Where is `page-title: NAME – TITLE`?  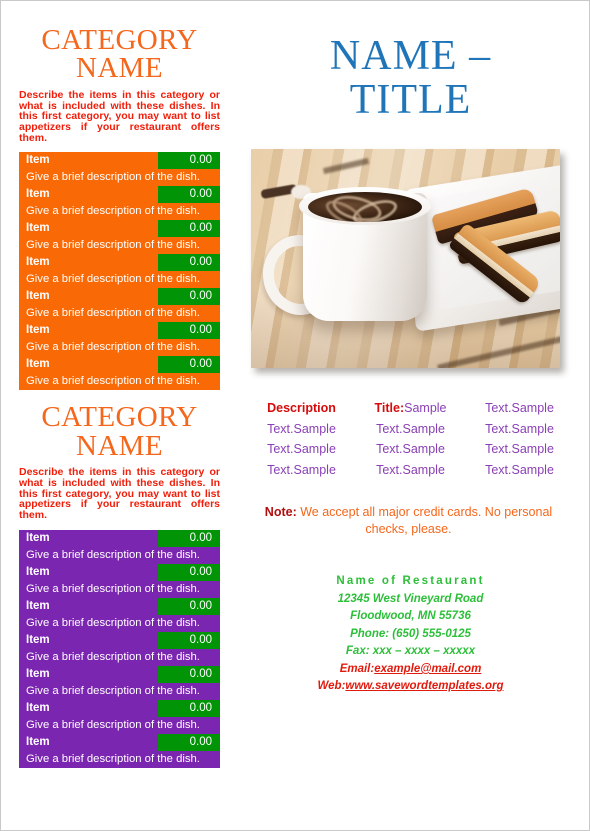 page-title: NAME – TITLE is located at coordinates (410, 78).